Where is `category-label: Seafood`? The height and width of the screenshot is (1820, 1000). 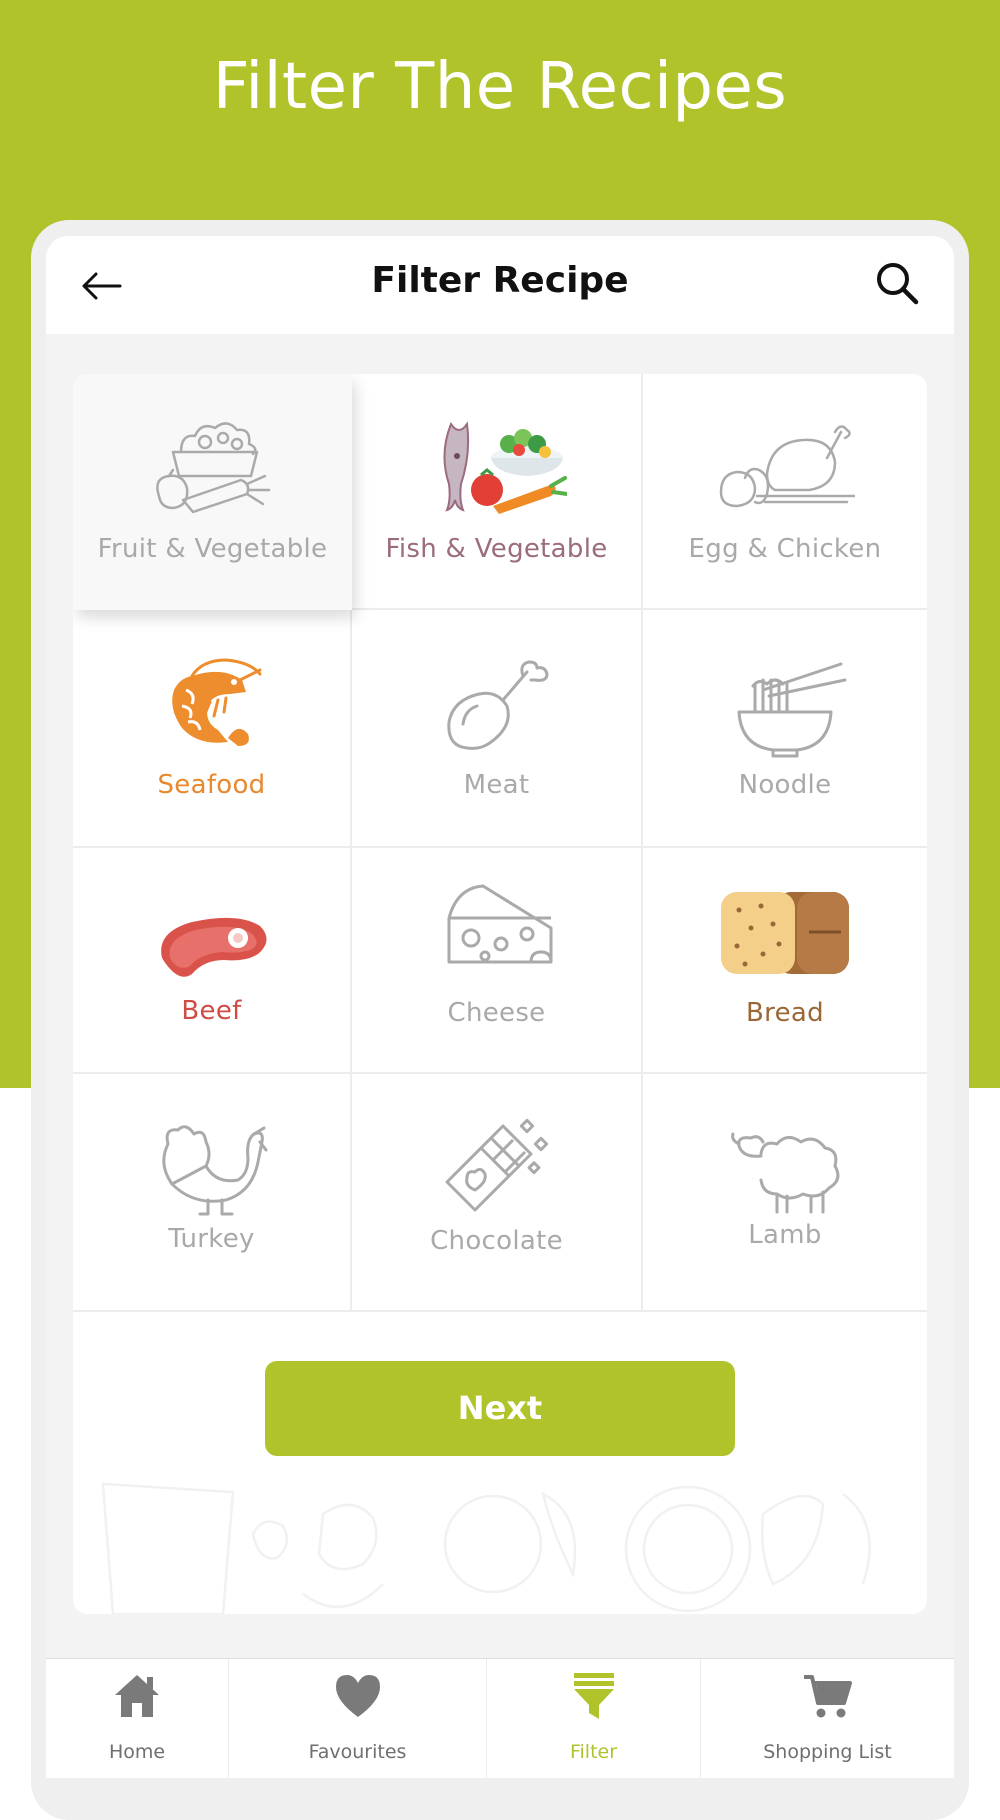 category-label: Seafood is located at coordinates (211, 785).